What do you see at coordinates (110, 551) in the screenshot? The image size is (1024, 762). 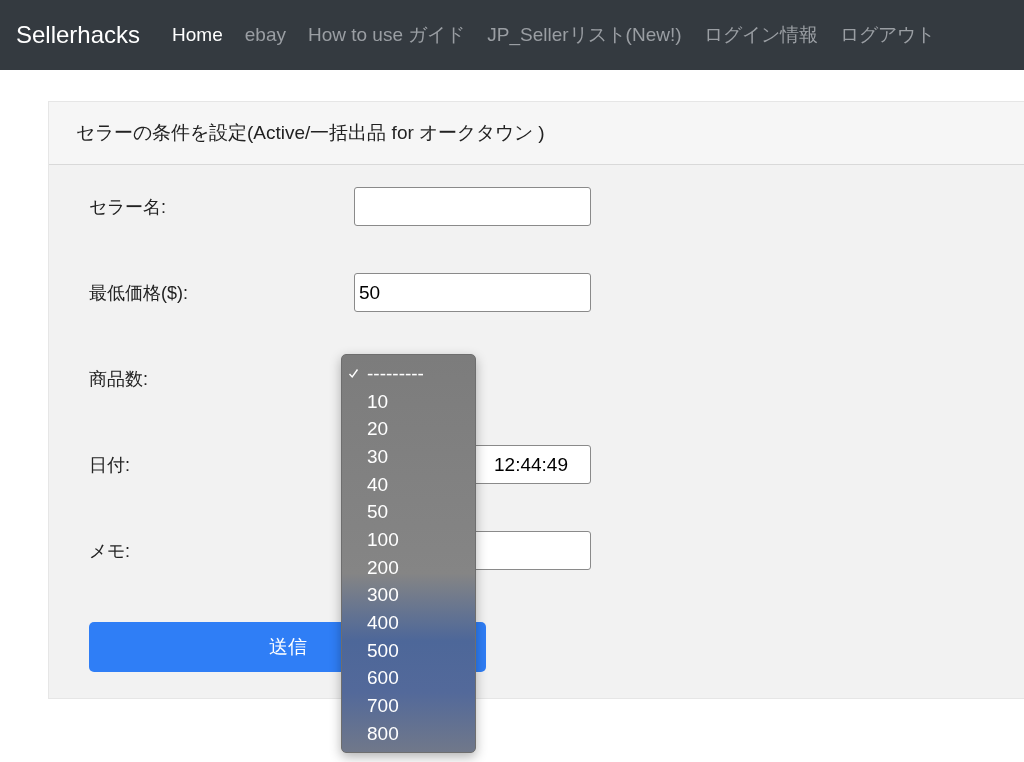 I see `field-label: メモ:` at bounding box center [110, 551].